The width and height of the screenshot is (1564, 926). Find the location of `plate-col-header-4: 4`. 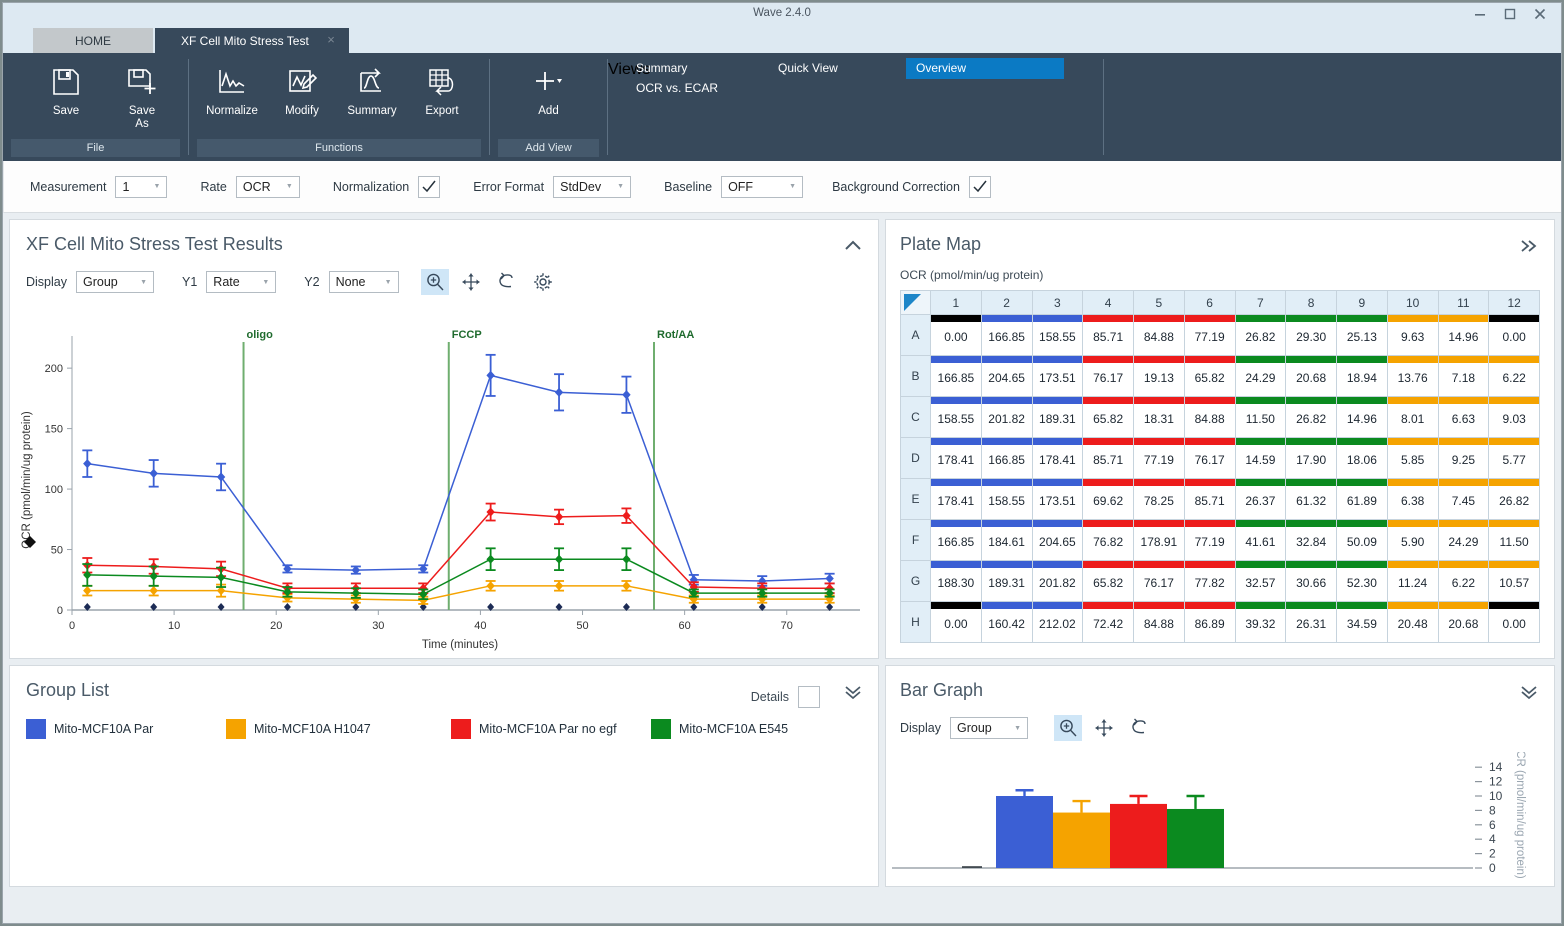

plate-col-header-4: 4 is located at coordinates (1108, 302).